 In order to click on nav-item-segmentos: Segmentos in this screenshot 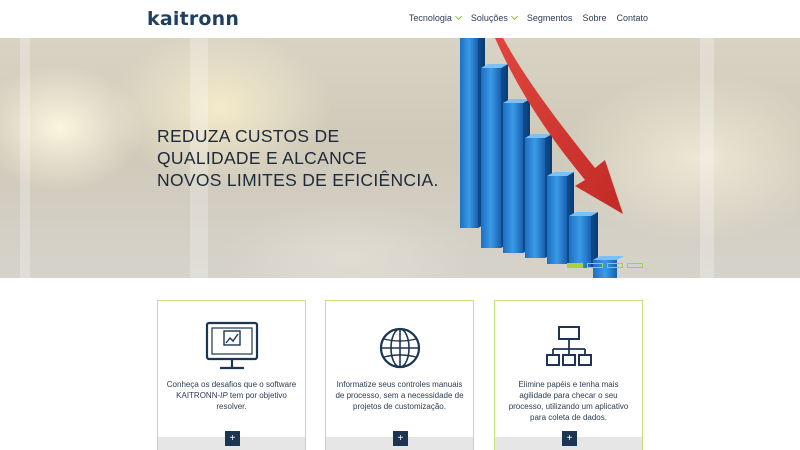, I will do `click(550, 18)`.